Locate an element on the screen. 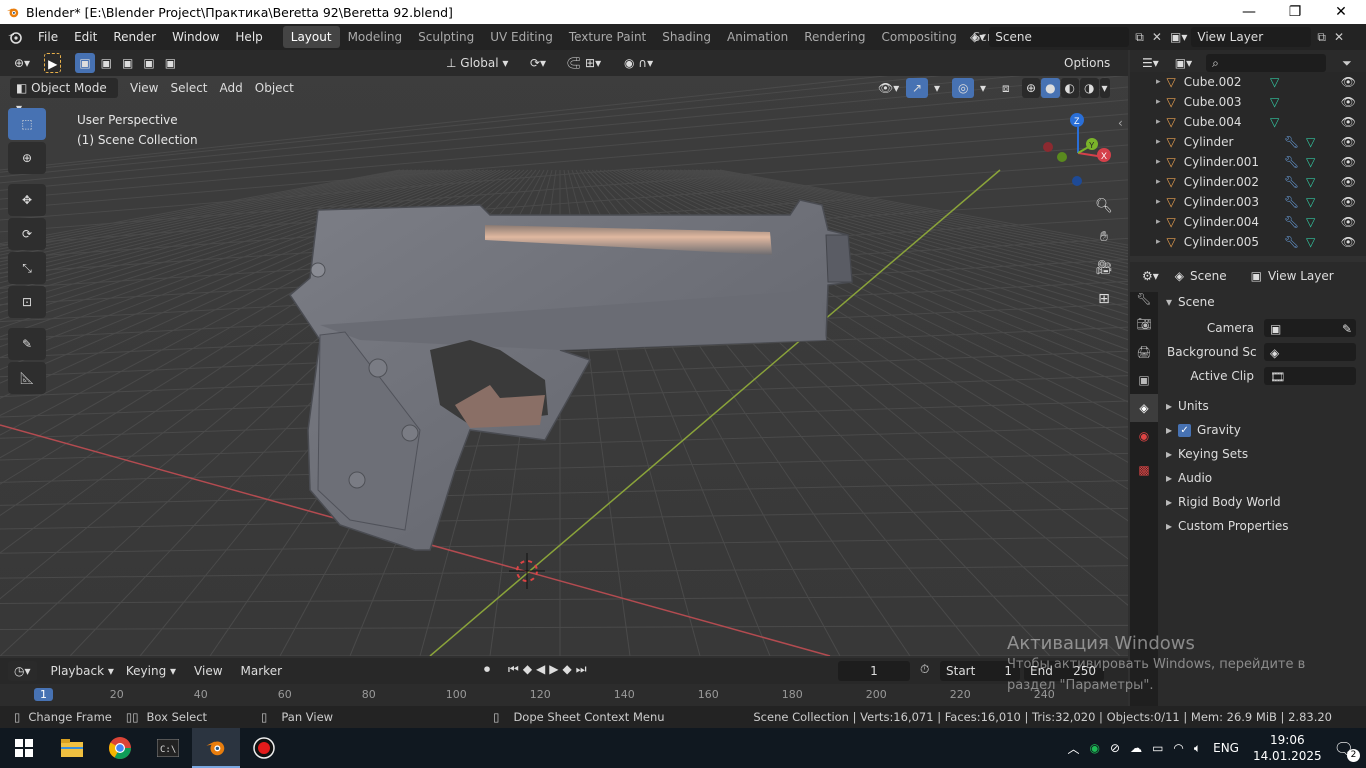  tray-network-off-icon: ⊘ is located at coordinates (1115, 748).